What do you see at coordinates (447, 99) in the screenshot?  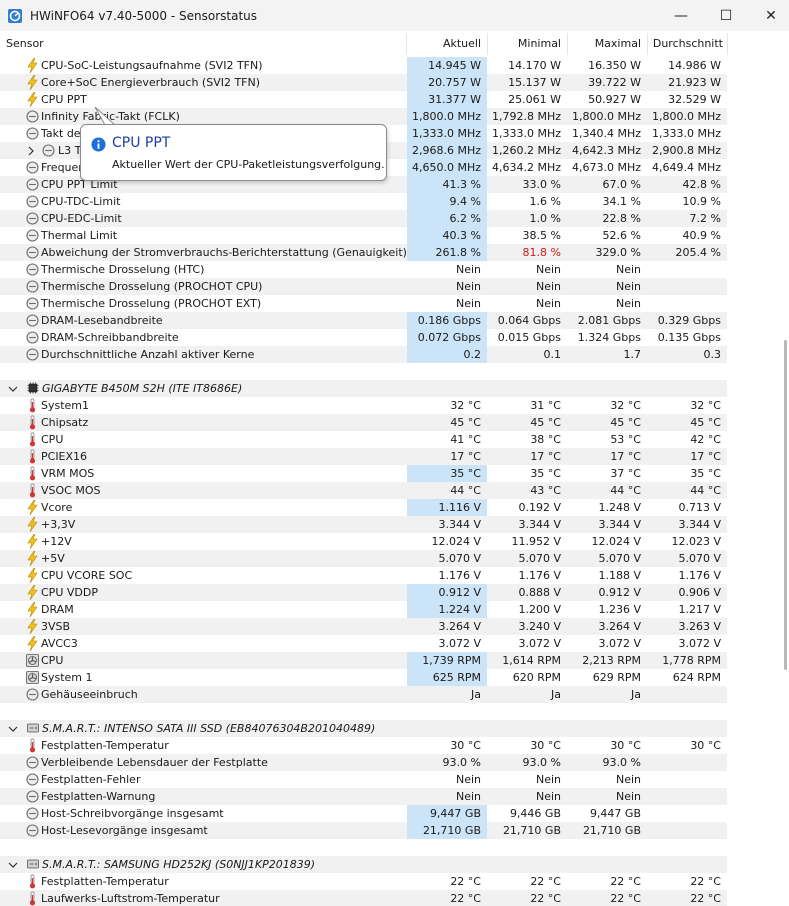 I see `value-current: 31.377 W` at bounding box center [447, 99].